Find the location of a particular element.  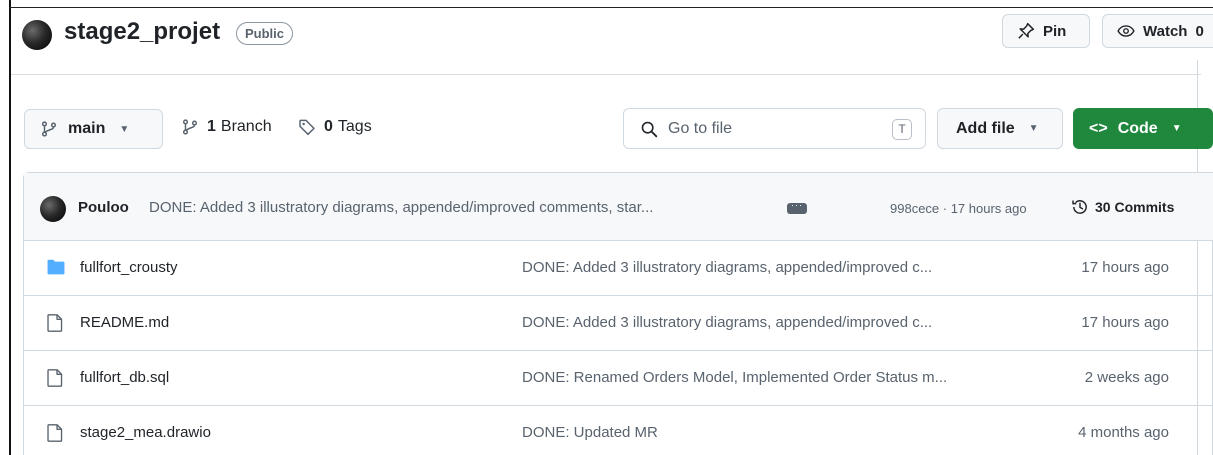

pin-button: Pin is located at coordinates (1046, 31).